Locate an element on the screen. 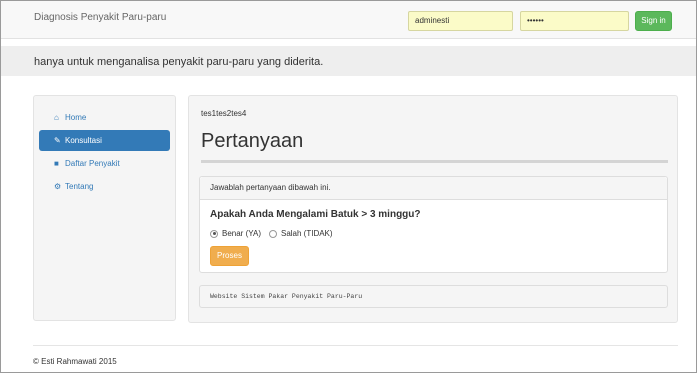 The height and width of the screenshot is (373, 697). question-text: Apakah Anda Mengalami Batuk > 3 minggu? is located at coordinates (315, 214).